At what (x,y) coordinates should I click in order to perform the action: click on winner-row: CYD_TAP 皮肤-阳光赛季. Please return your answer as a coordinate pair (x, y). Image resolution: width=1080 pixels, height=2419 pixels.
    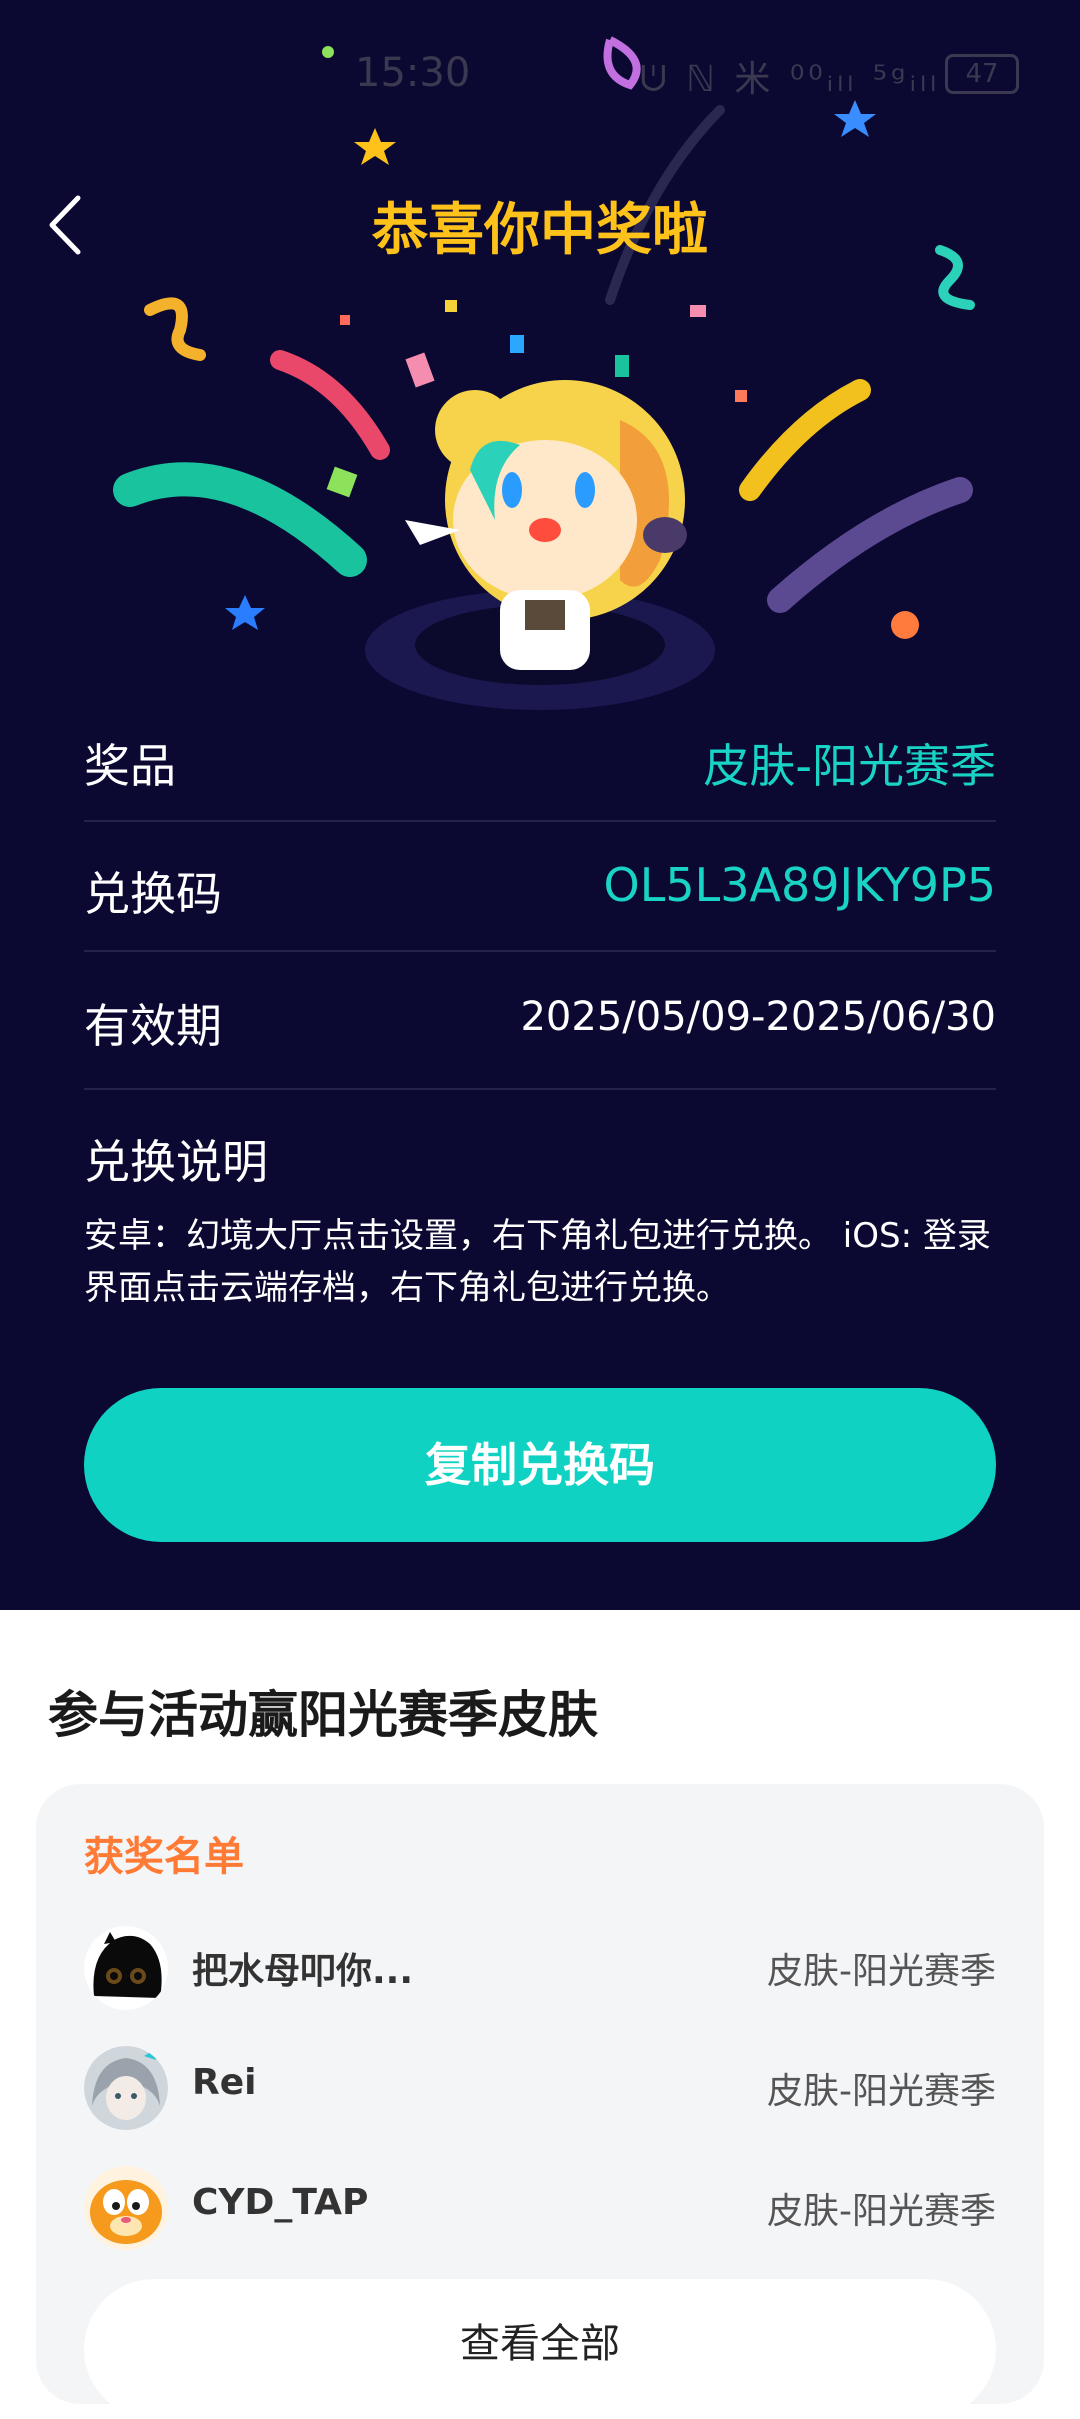
    Looking at the image, I should click on (540, 2208).